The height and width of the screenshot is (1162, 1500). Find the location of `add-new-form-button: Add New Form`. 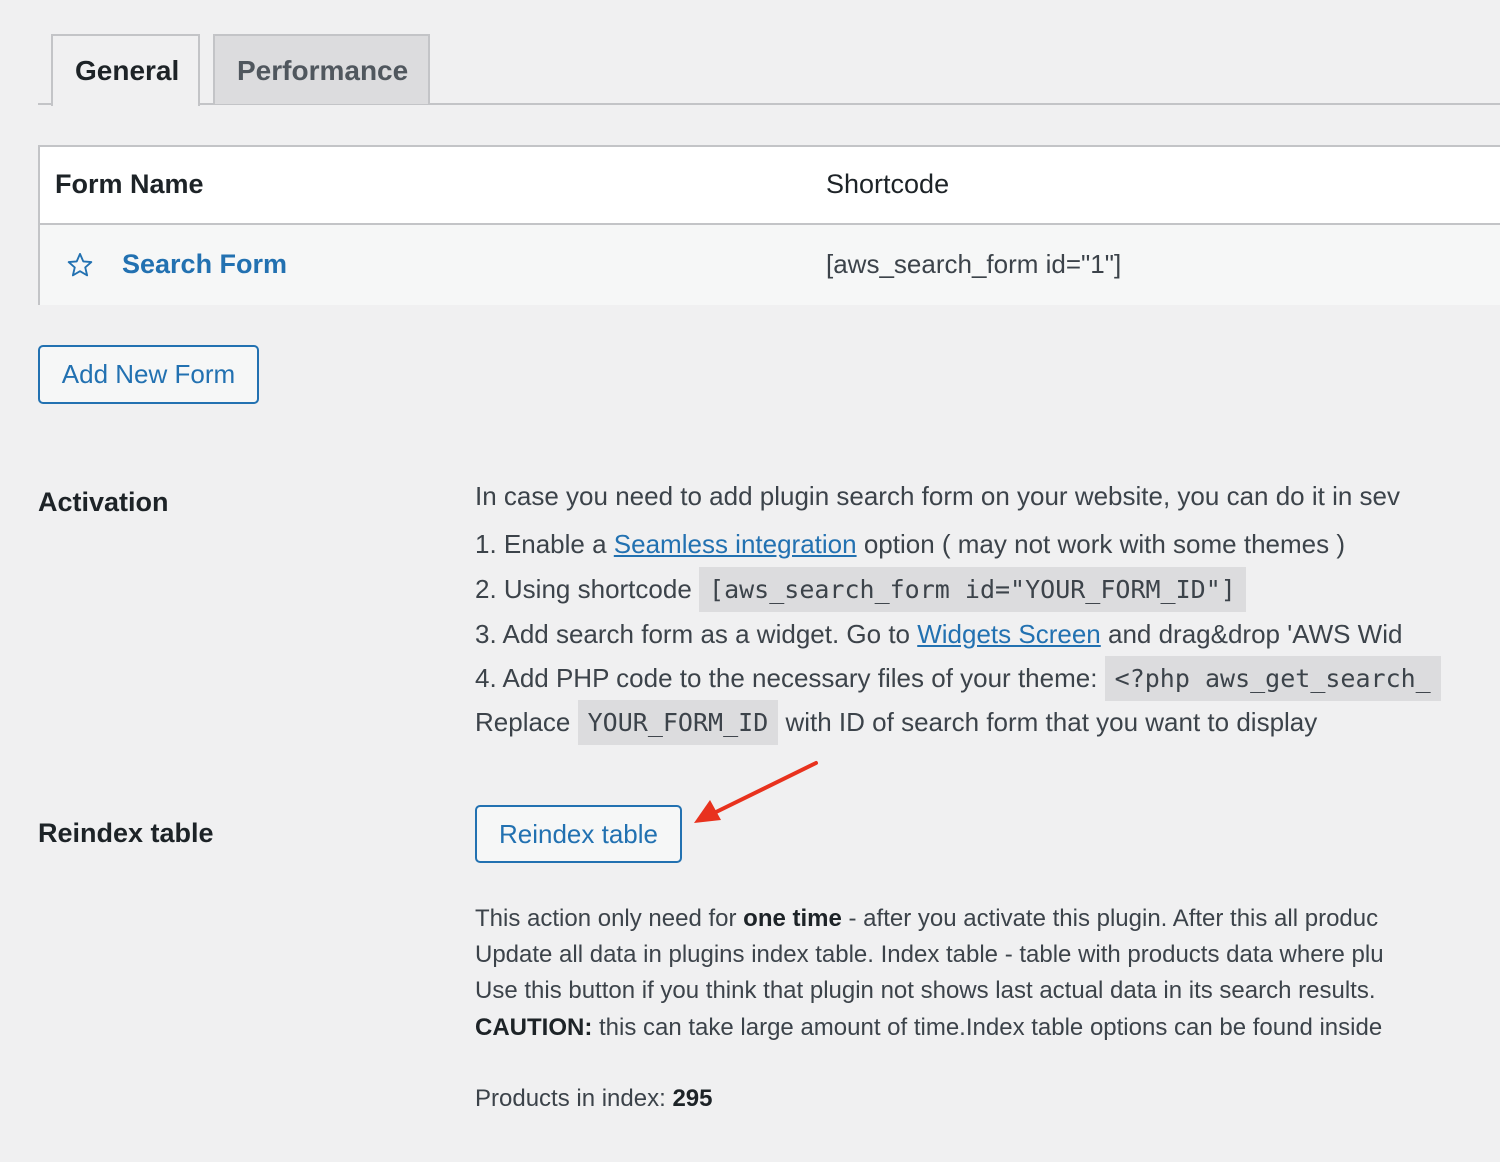

add-new-form-button: Add New Form is located at coordinates (148, 374).